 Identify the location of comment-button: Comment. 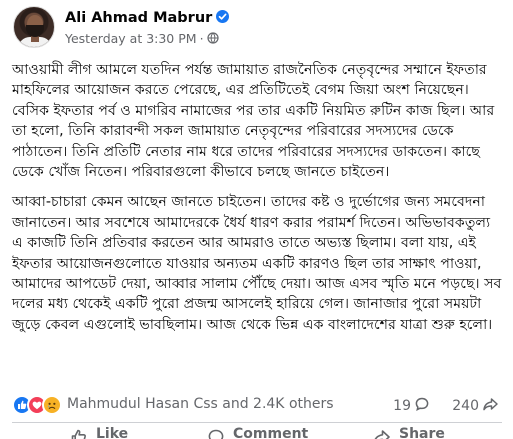
(257, 432).